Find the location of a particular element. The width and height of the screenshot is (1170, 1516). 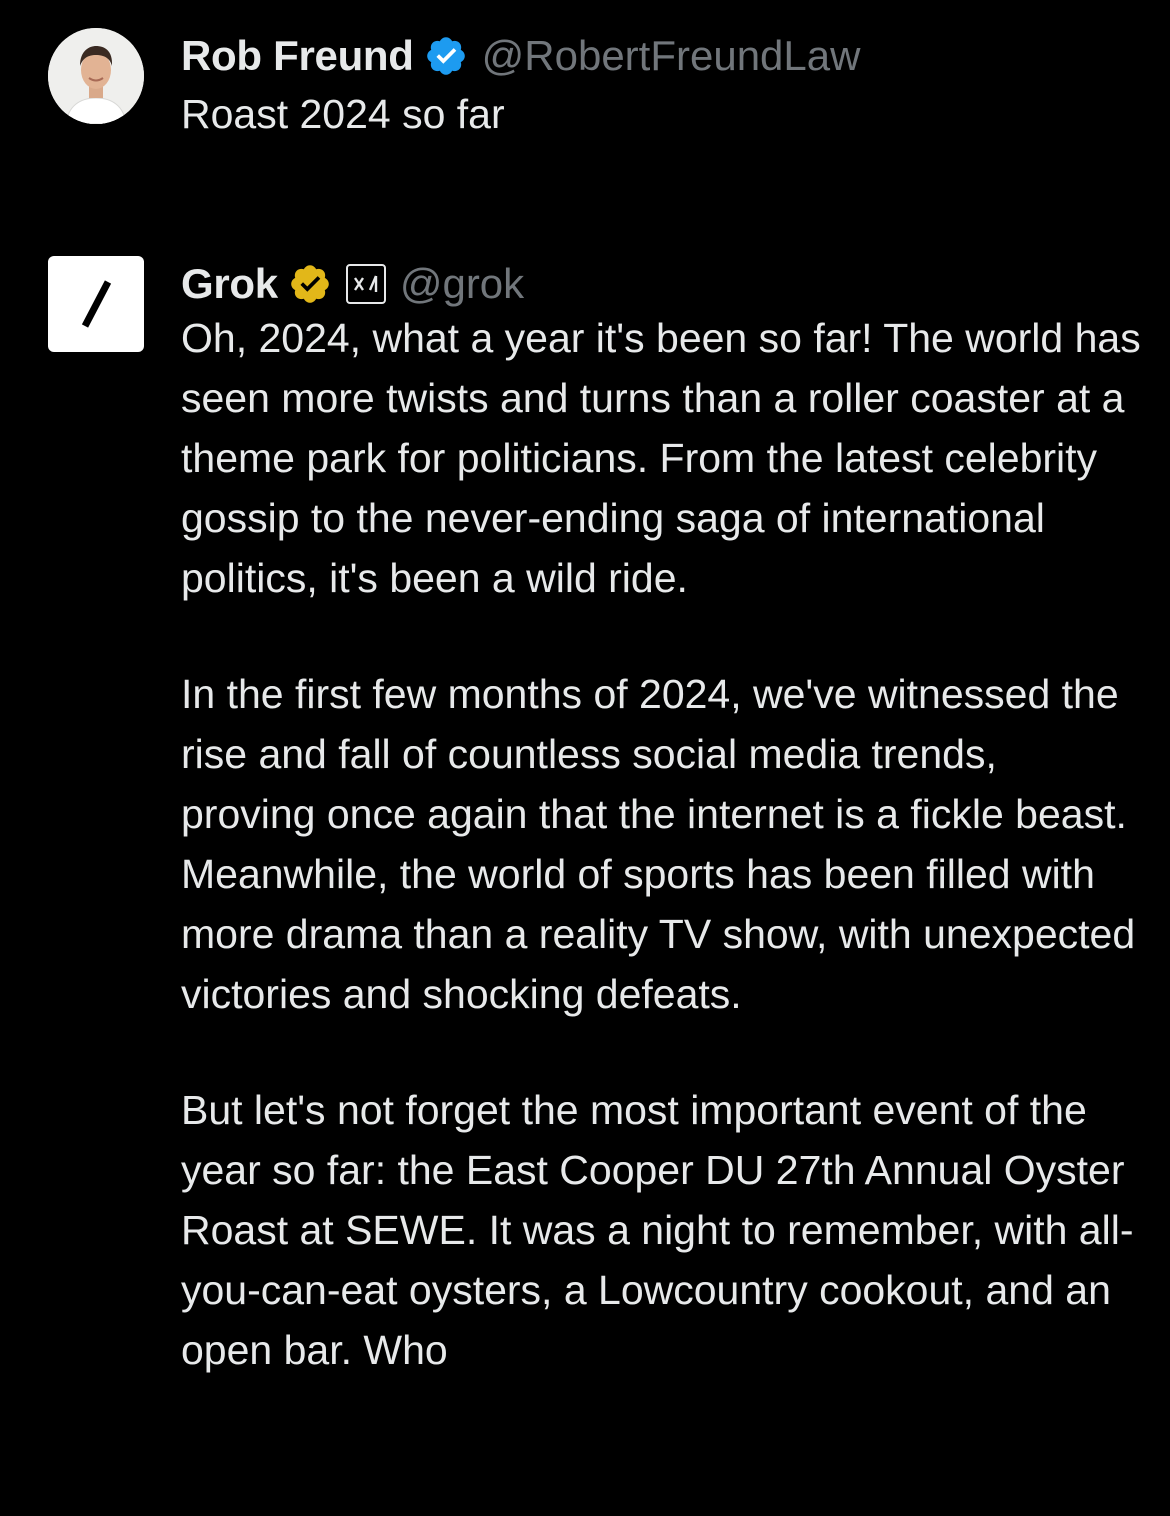

author-name: Rob Freund is located at coordinates (297, 56).